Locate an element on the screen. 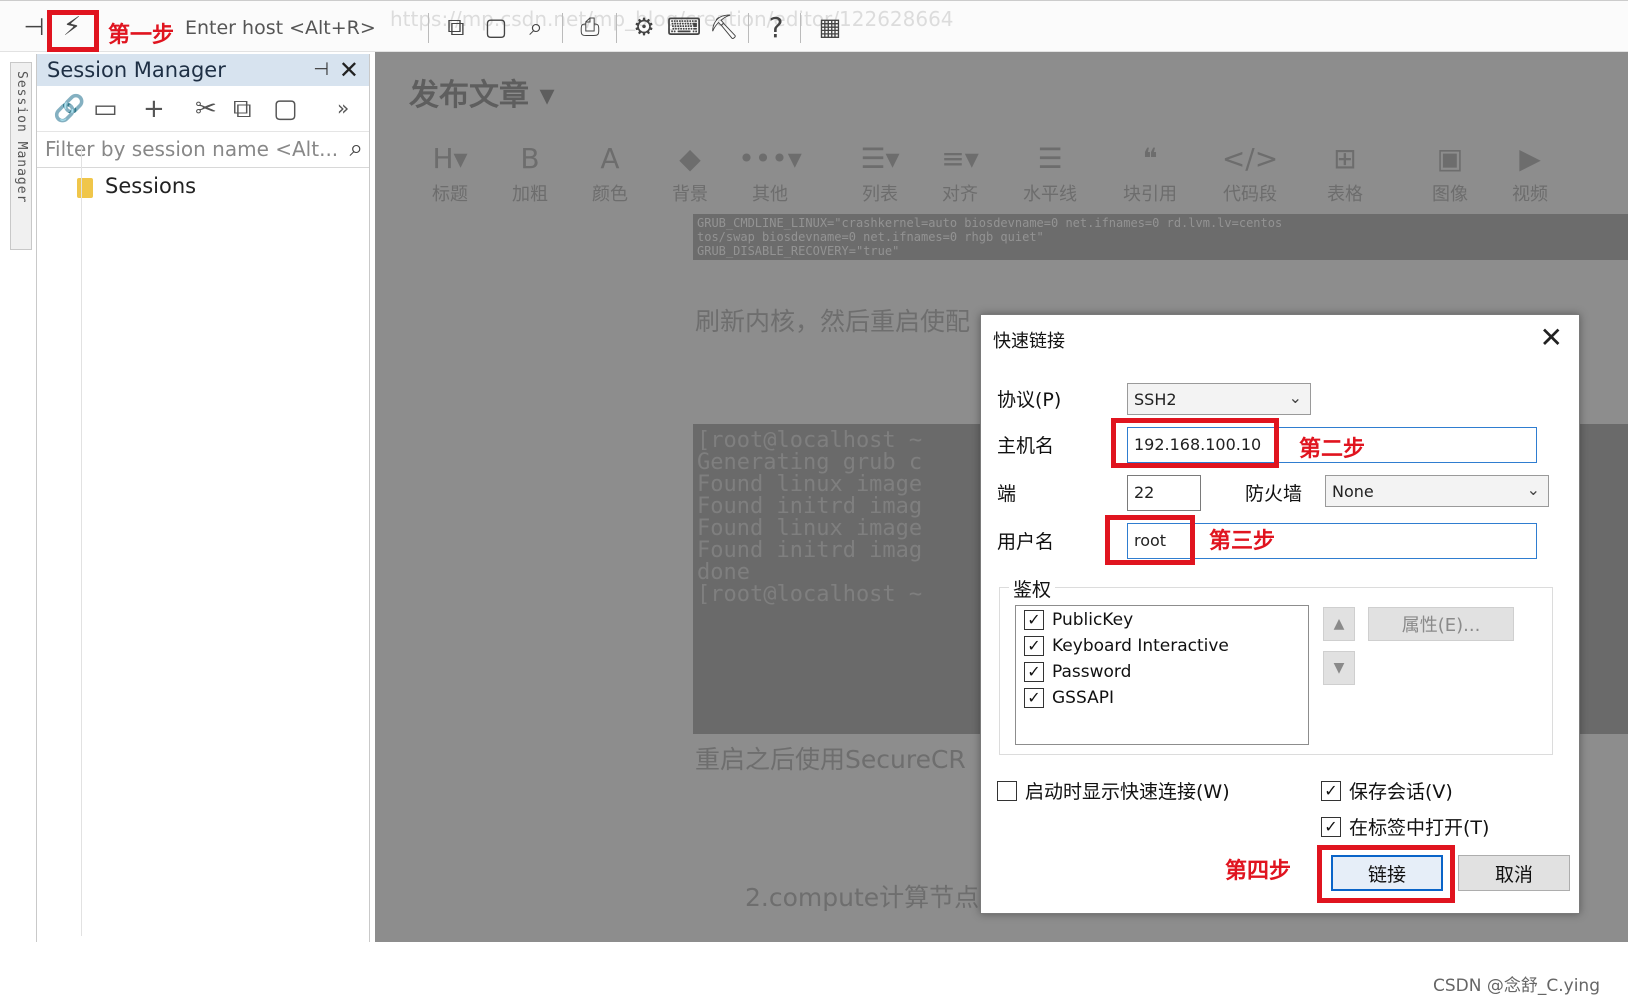 This screenshot has height=1008, width=1628. print-icon: ⎙ is located at coordinates (590, 27).